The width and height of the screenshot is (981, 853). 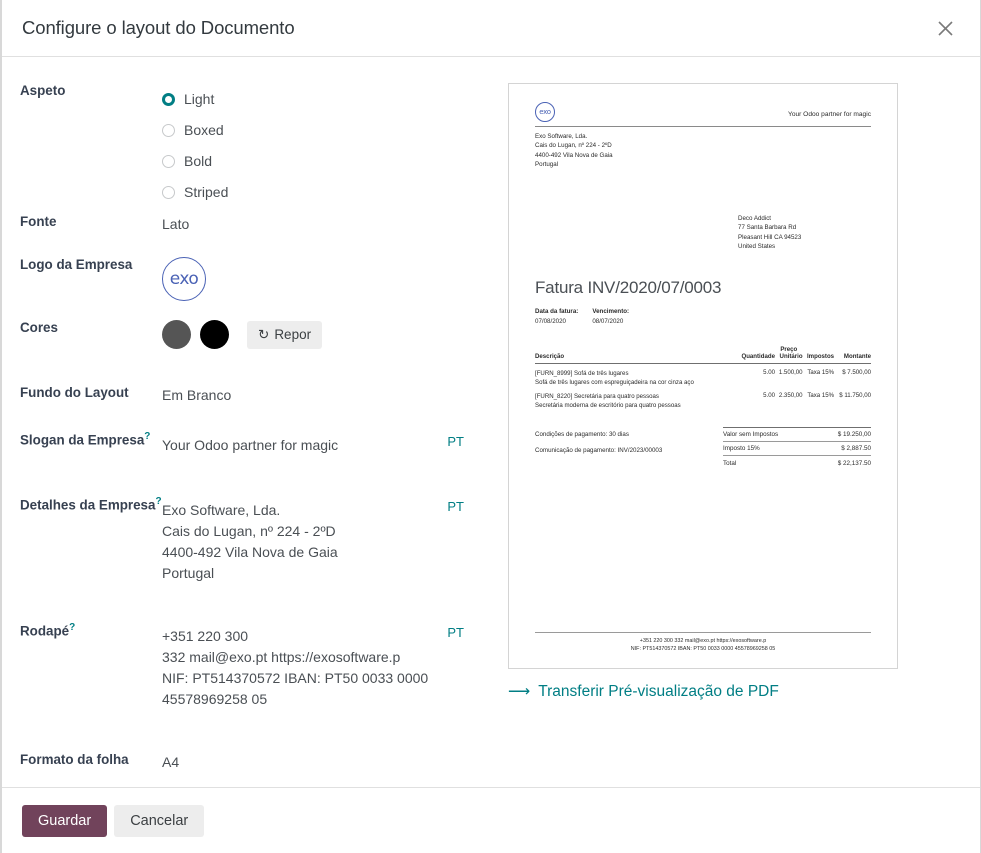 I want to click on company-details-line: Exo Software, Lda., so click(x=221, y=510).